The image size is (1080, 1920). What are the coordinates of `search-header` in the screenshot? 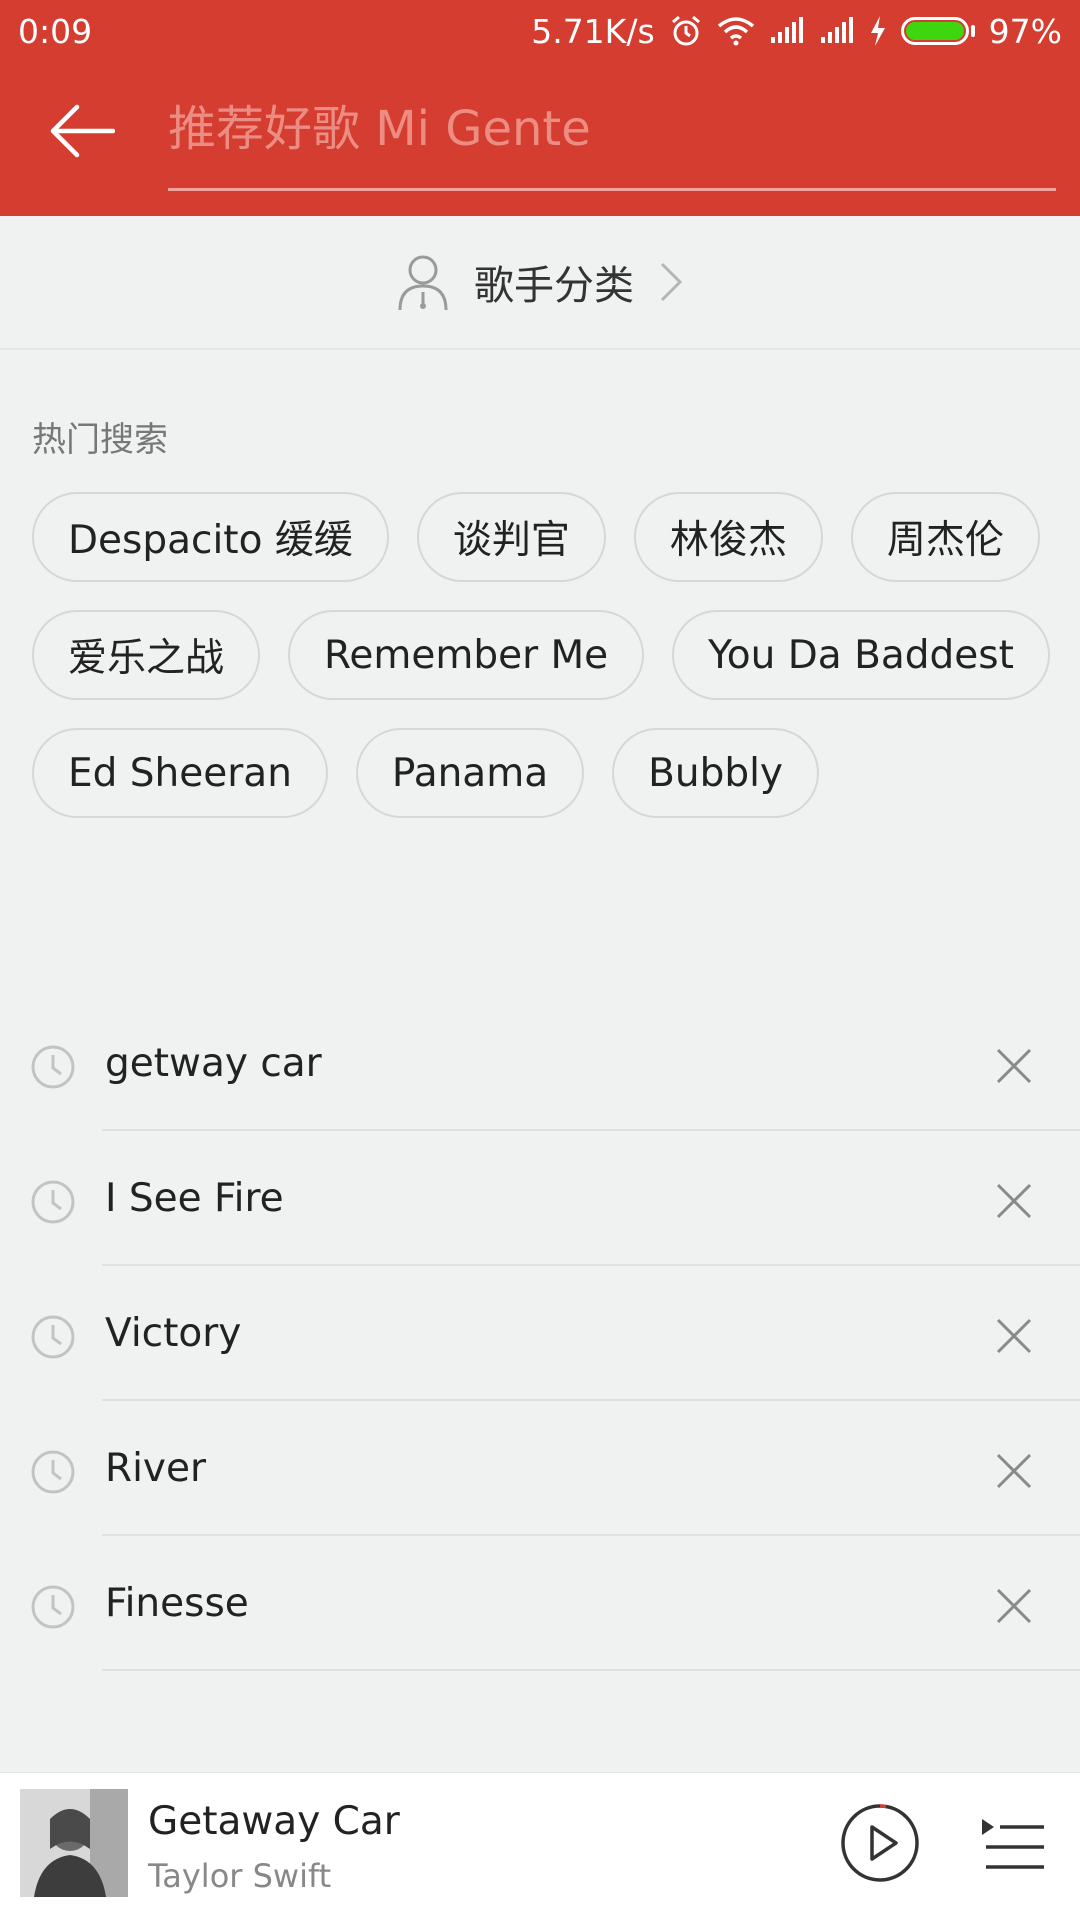 It's located at (540, 139).